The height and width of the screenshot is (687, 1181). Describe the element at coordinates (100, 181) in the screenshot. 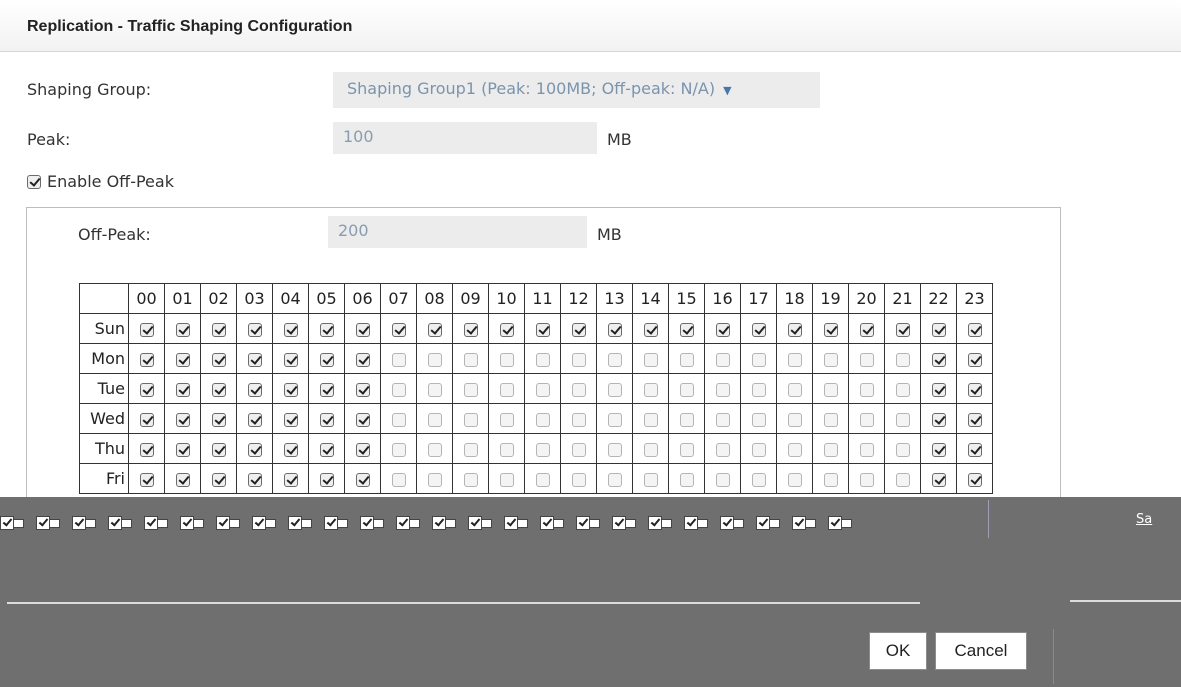

I see `enable-offpeak-row: Enable Off-Peak` at that location.